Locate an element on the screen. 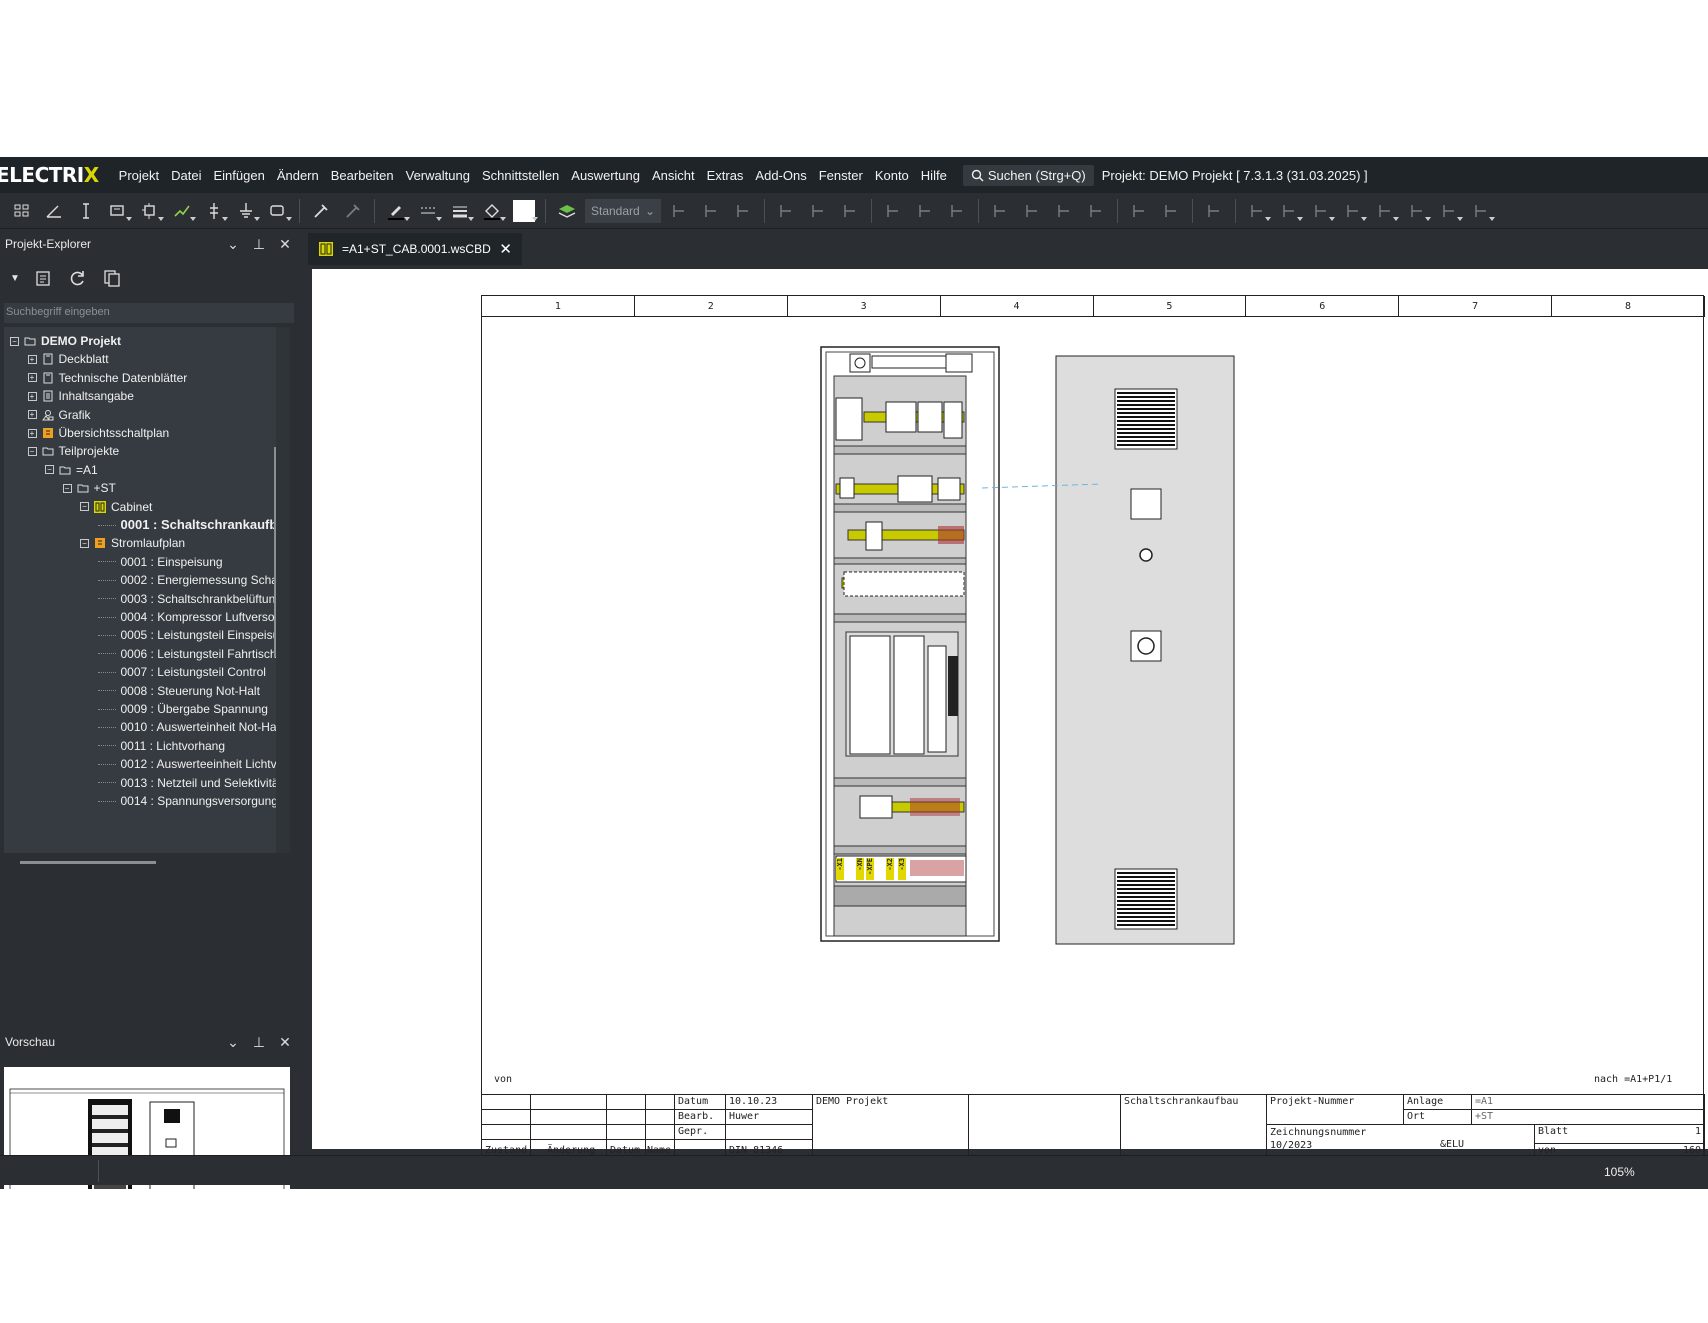 This screenshot has width=1708, height=1323. menu-extras: Extras is located at coordinates (725, 175).